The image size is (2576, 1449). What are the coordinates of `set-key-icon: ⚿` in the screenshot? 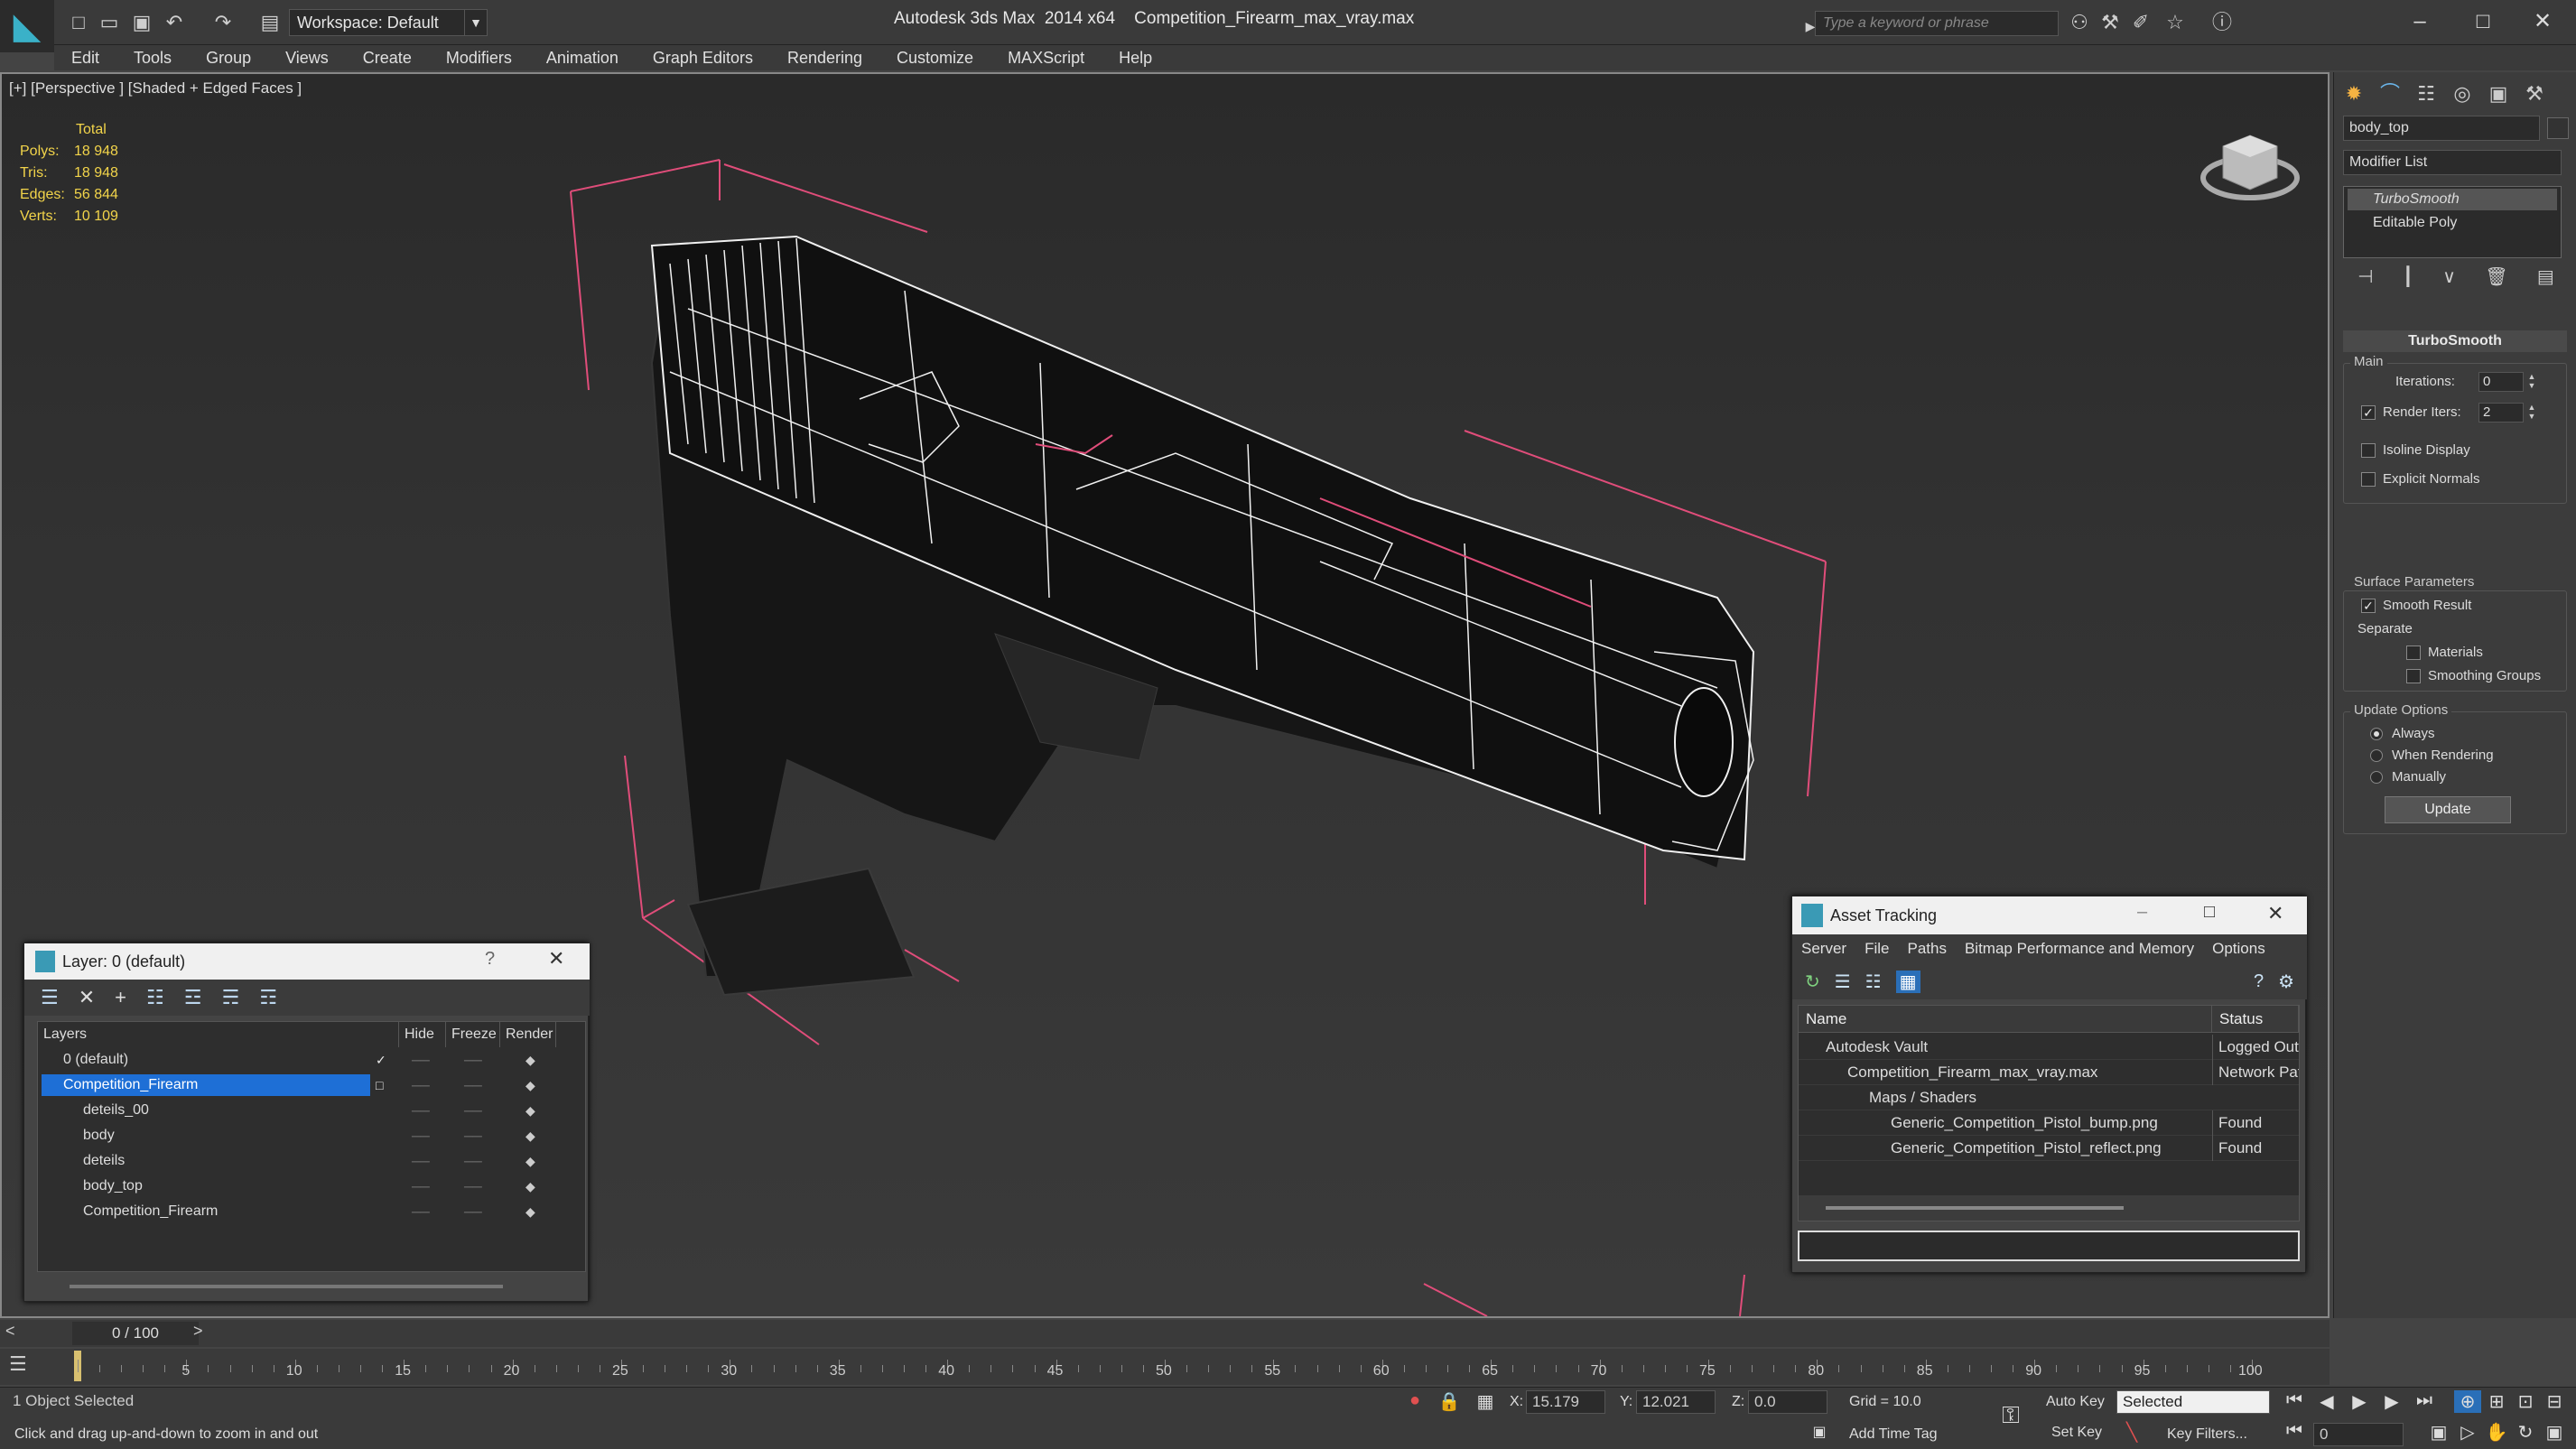 It's located at (2010, 1415).